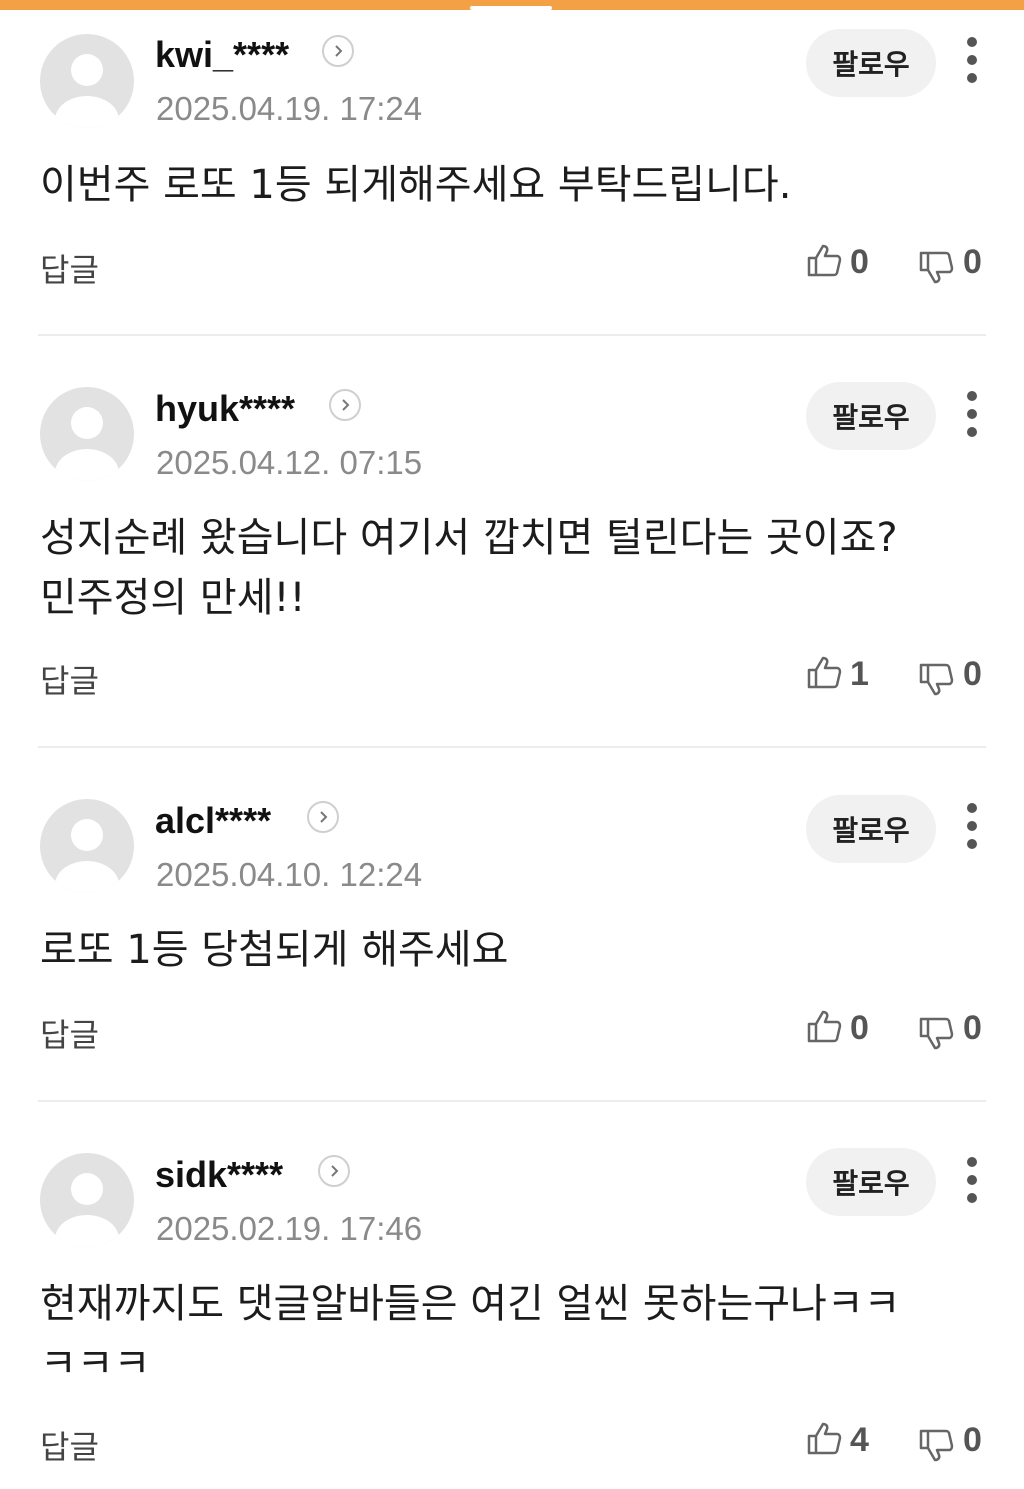  I want to click on timestamp: 2025.04.10. 12:24, so click(289, 874).